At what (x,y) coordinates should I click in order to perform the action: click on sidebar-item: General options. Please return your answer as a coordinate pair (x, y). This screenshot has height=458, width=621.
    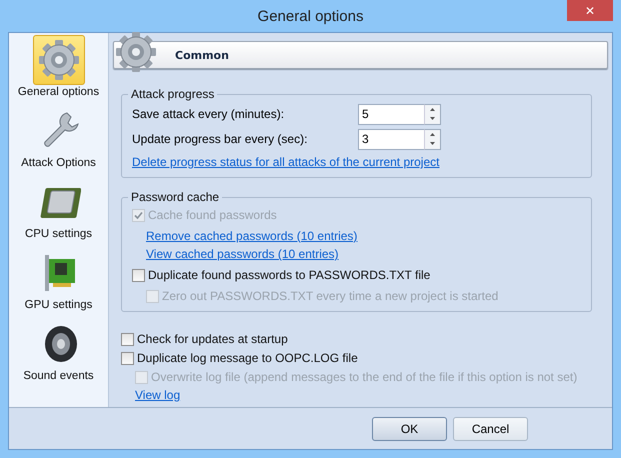
    Looking at the image, I should click on (58, 70).